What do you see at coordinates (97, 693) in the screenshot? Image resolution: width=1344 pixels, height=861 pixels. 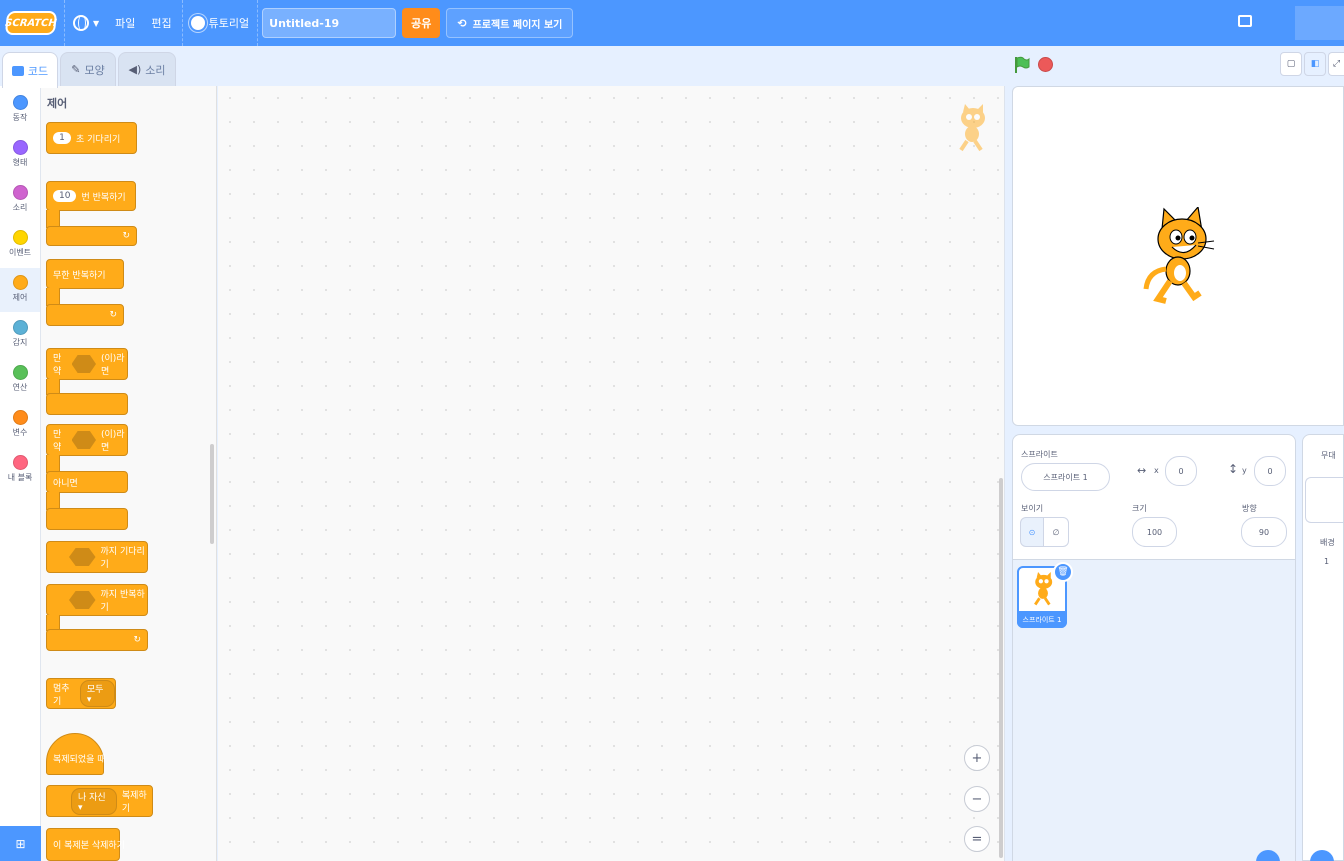 I see `stop-option-dropdown: 모두 ▾` at bounding box center [97, 693].